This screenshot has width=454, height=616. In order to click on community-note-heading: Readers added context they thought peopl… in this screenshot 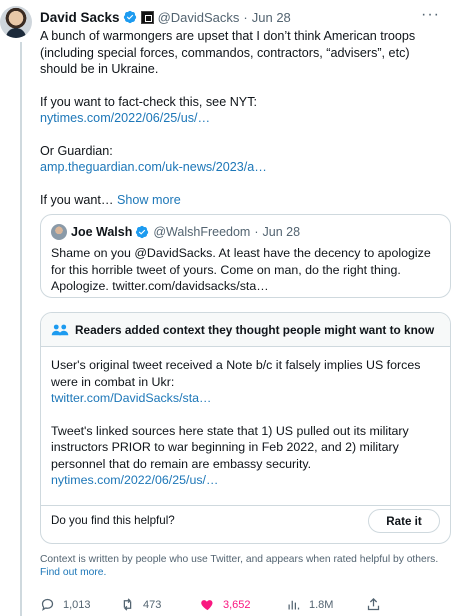, I will do `click(255, 329)`.